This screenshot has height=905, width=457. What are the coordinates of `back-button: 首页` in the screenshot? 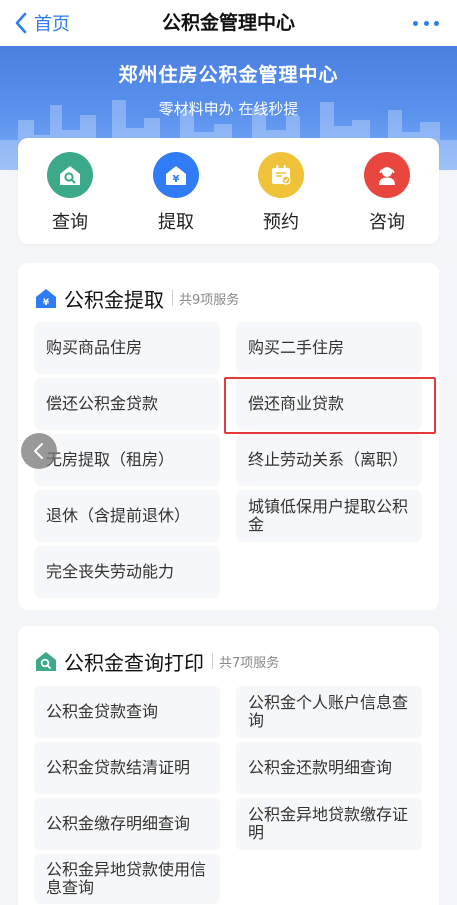 It's located at (42, 23).